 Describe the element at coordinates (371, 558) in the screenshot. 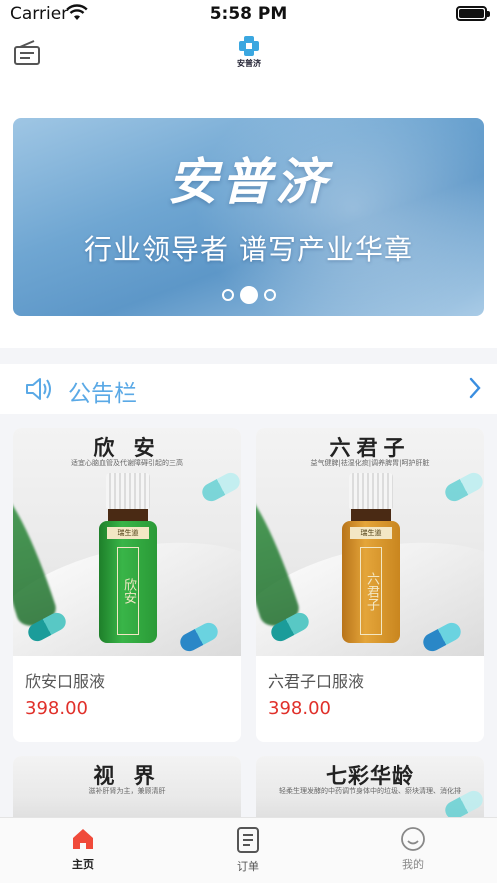

I see `bottle-image: 瑞生道 六君子` at that location.